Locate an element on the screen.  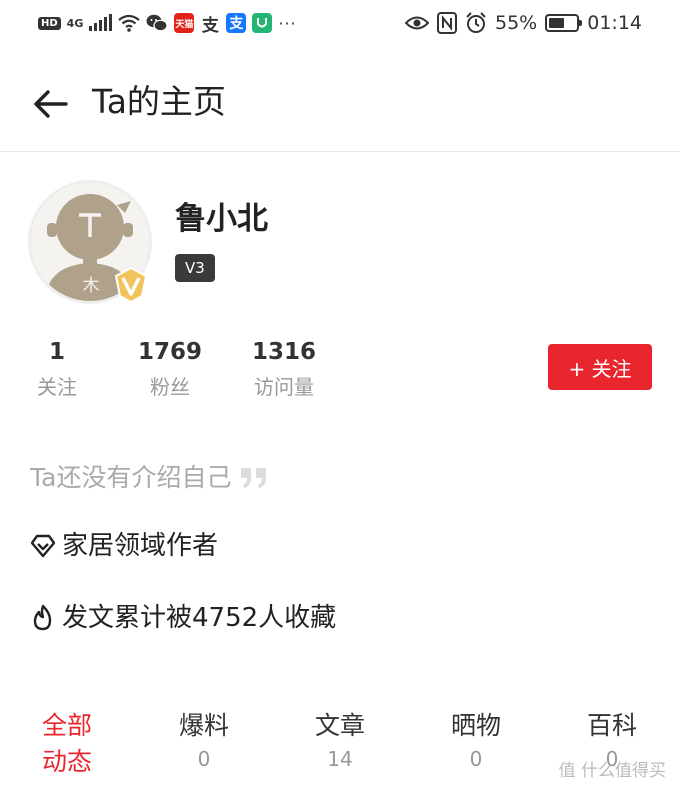
info-row-domain: 家居领域作者 is located at coordinates (124, 546).